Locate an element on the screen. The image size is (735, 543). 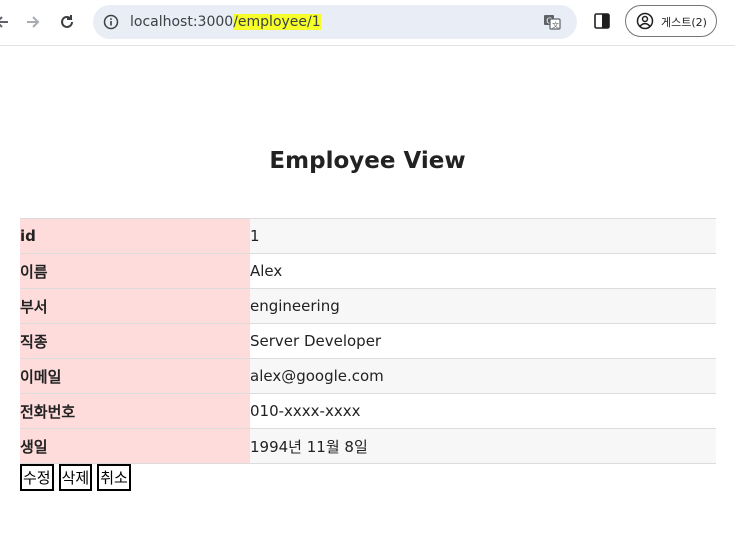
field-value-job: Server Developer is located at coordinates (483, 341).